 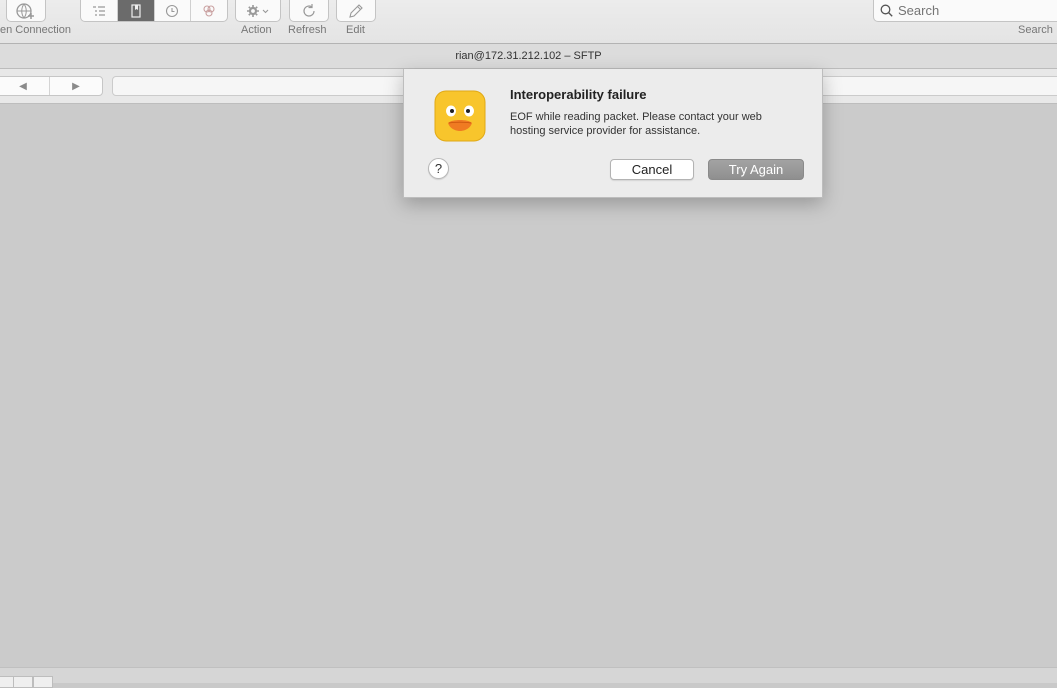 What do you see at coordinates (438, 168) in the screenshot?
I see `help-button: ?` at bounding box center [438, 168].